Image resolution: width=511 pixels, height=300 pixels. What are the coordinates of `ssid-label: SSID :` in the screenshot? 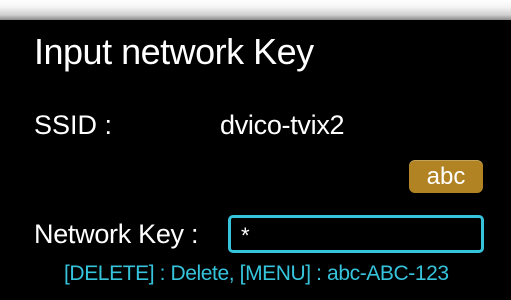 It's located at (73, 125).